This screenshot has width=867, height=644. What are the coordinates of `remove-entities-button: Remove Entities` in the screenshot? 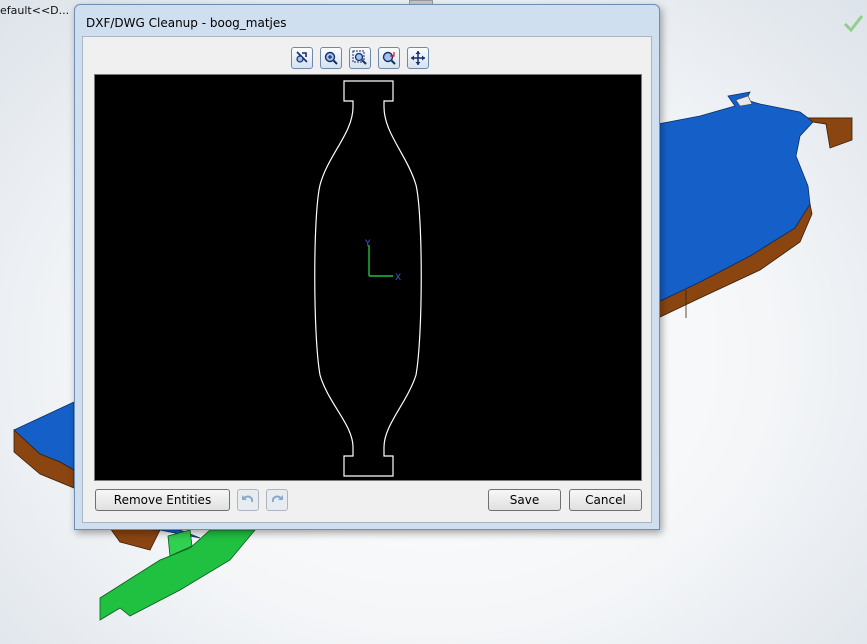 It's located at (162, 500).